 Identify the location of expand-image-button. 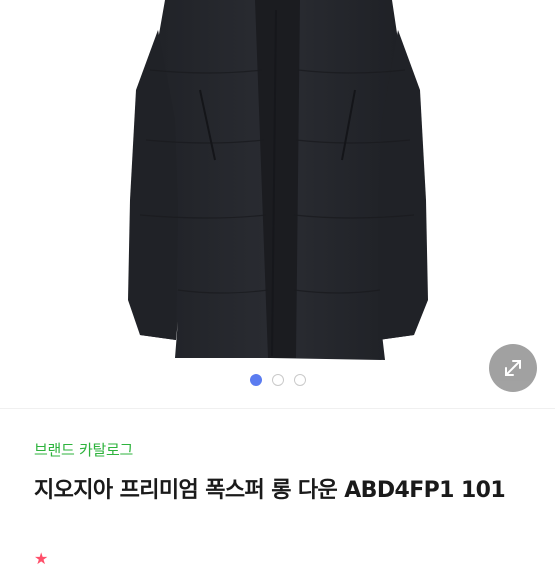
(513, 368).